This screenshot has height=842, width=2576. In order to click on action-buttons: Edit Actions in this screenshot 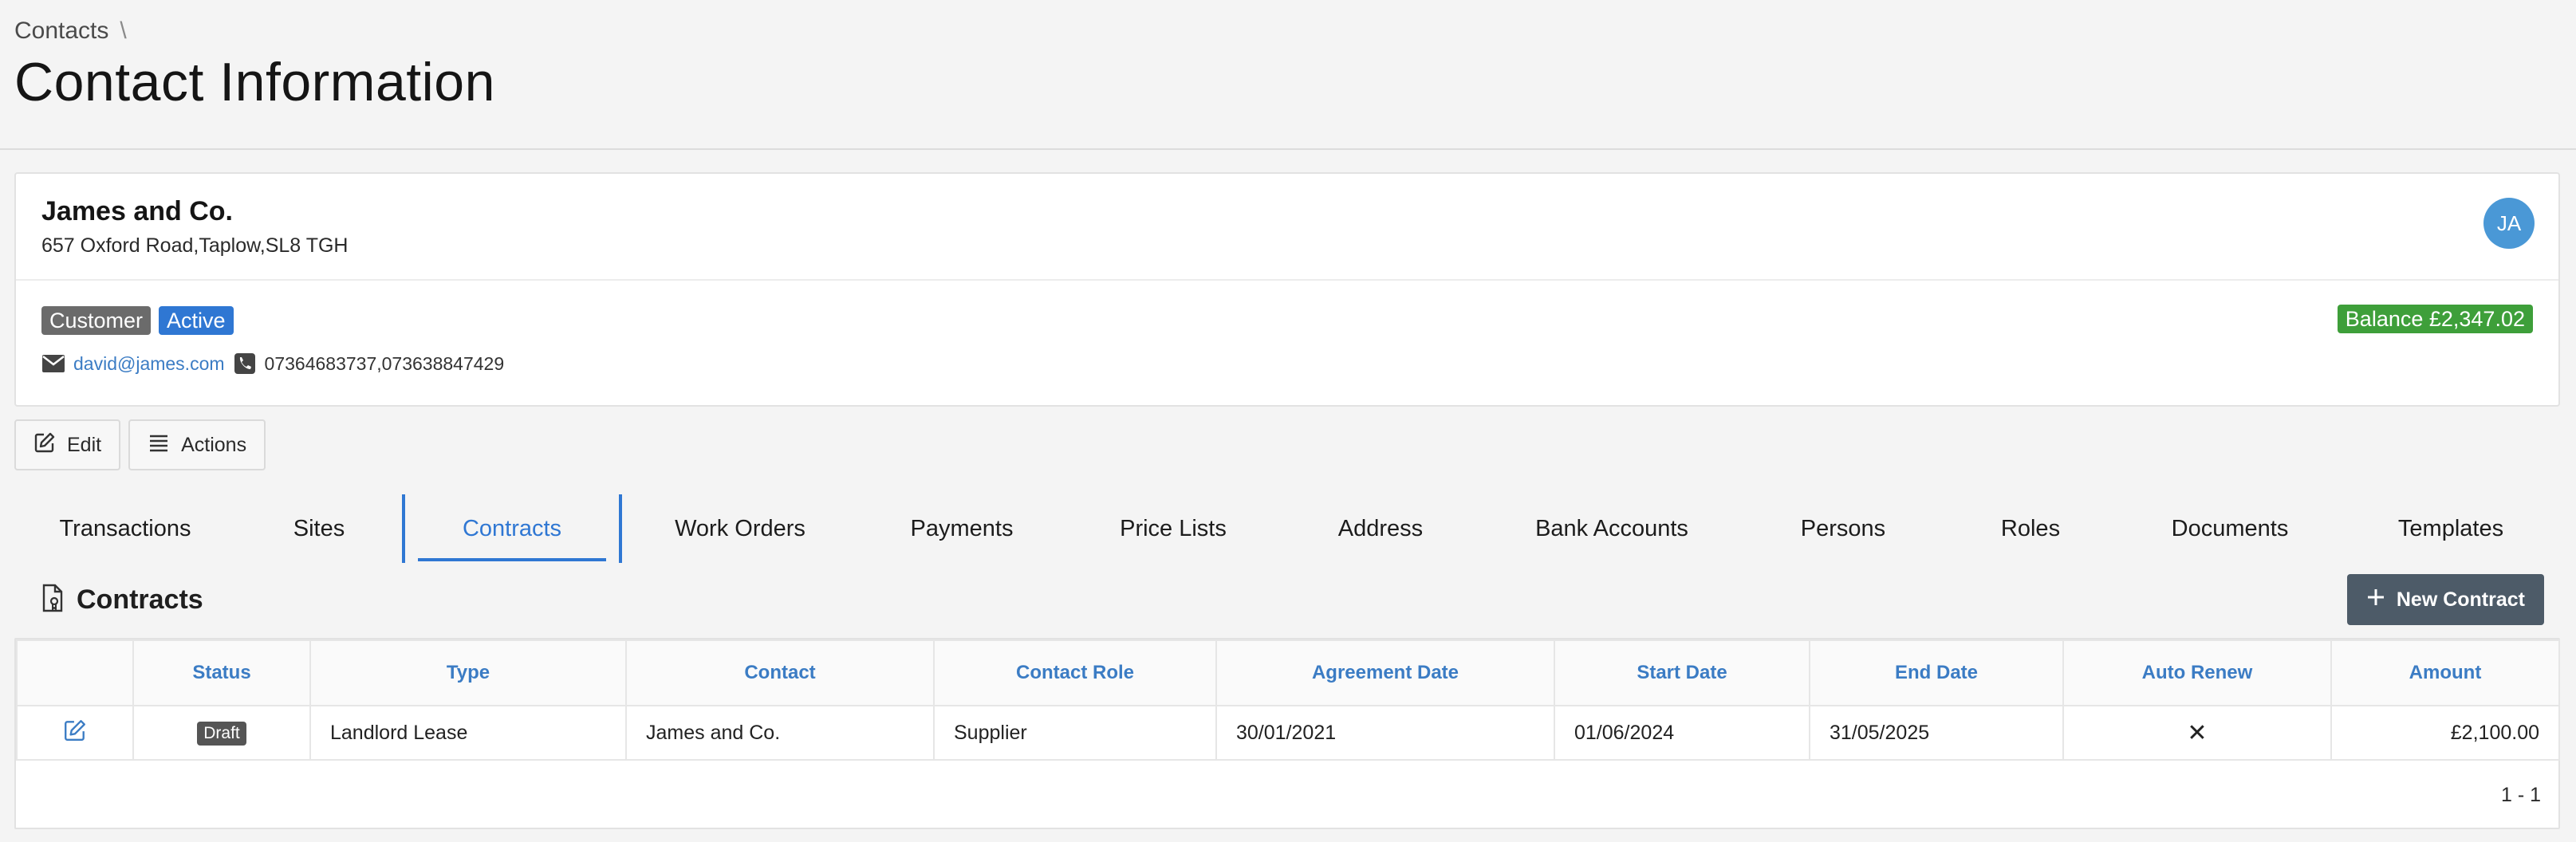, I will do `click(140, 444)`.